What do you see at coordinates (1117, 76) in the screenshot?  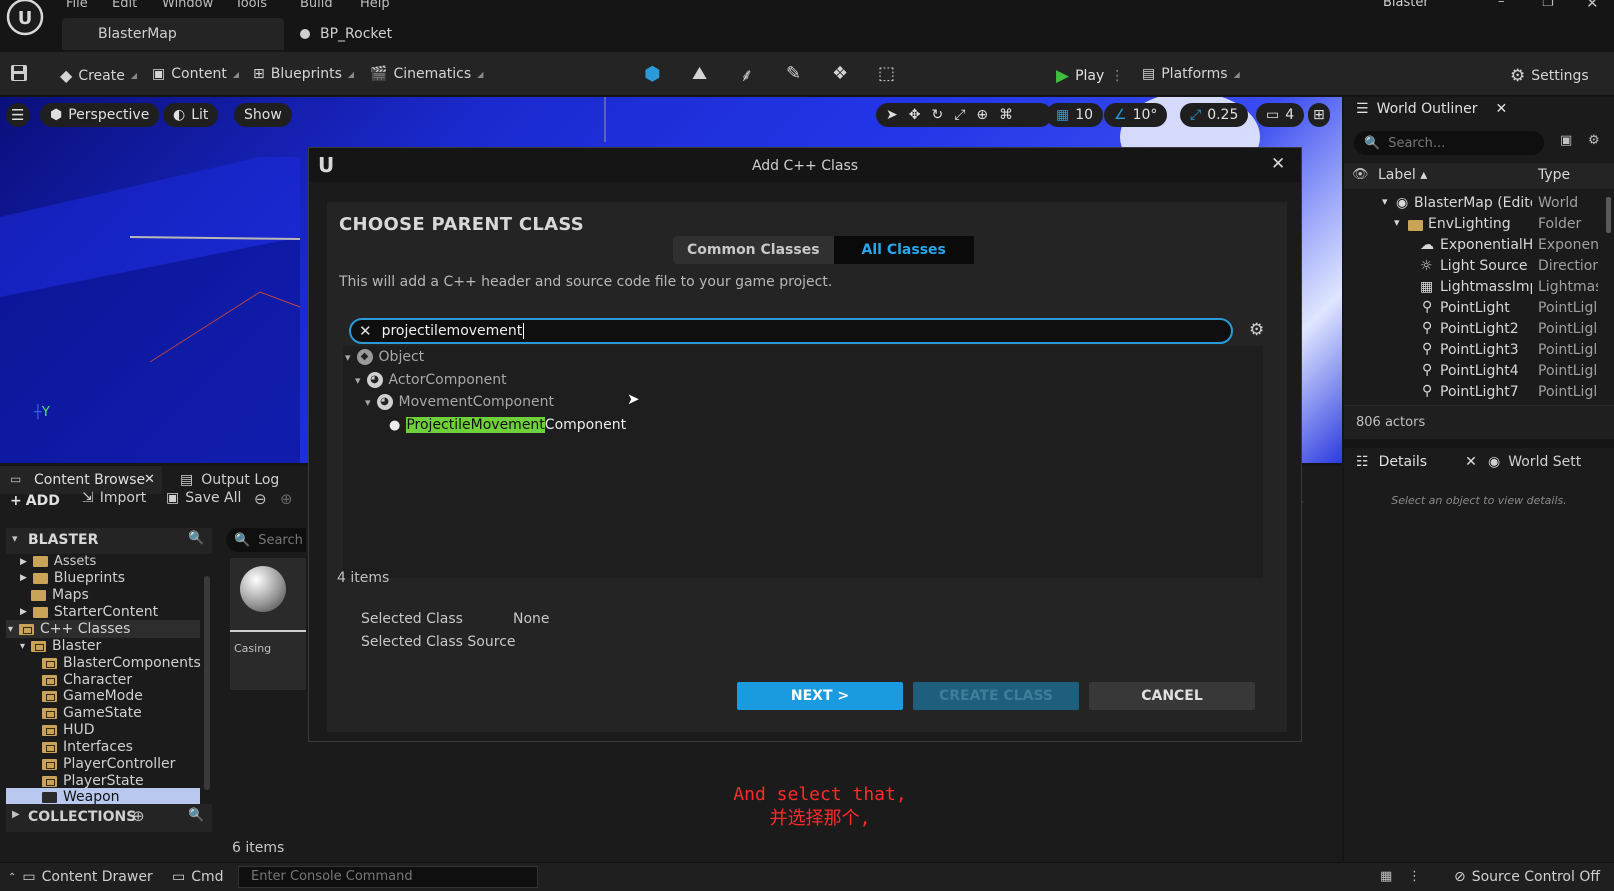 I see `play-options-icon: ⋮` at bounding box center [1117, 76].